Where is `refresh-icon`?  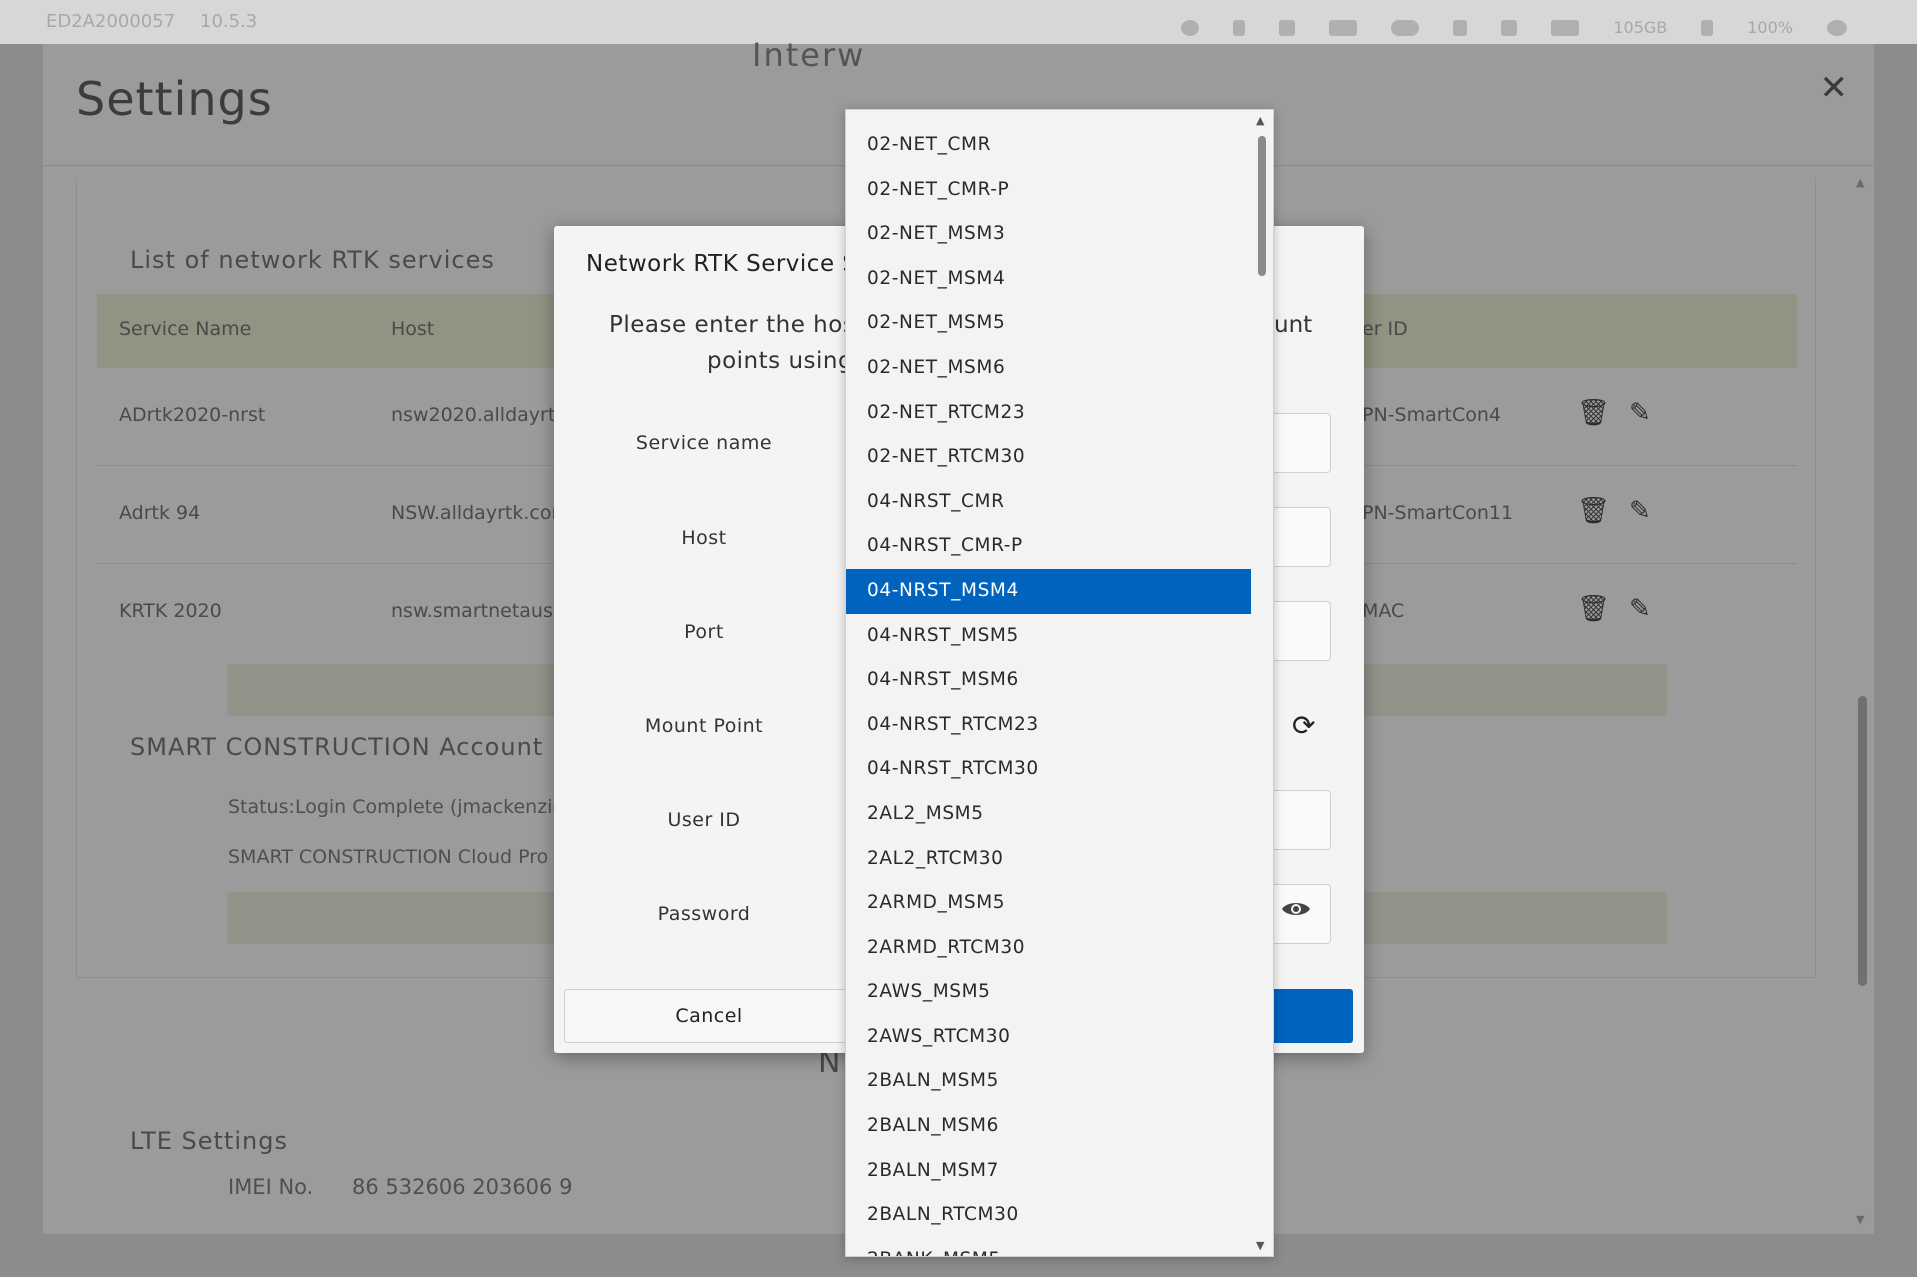 refresh-icon is located at coordinates (1190, 27).